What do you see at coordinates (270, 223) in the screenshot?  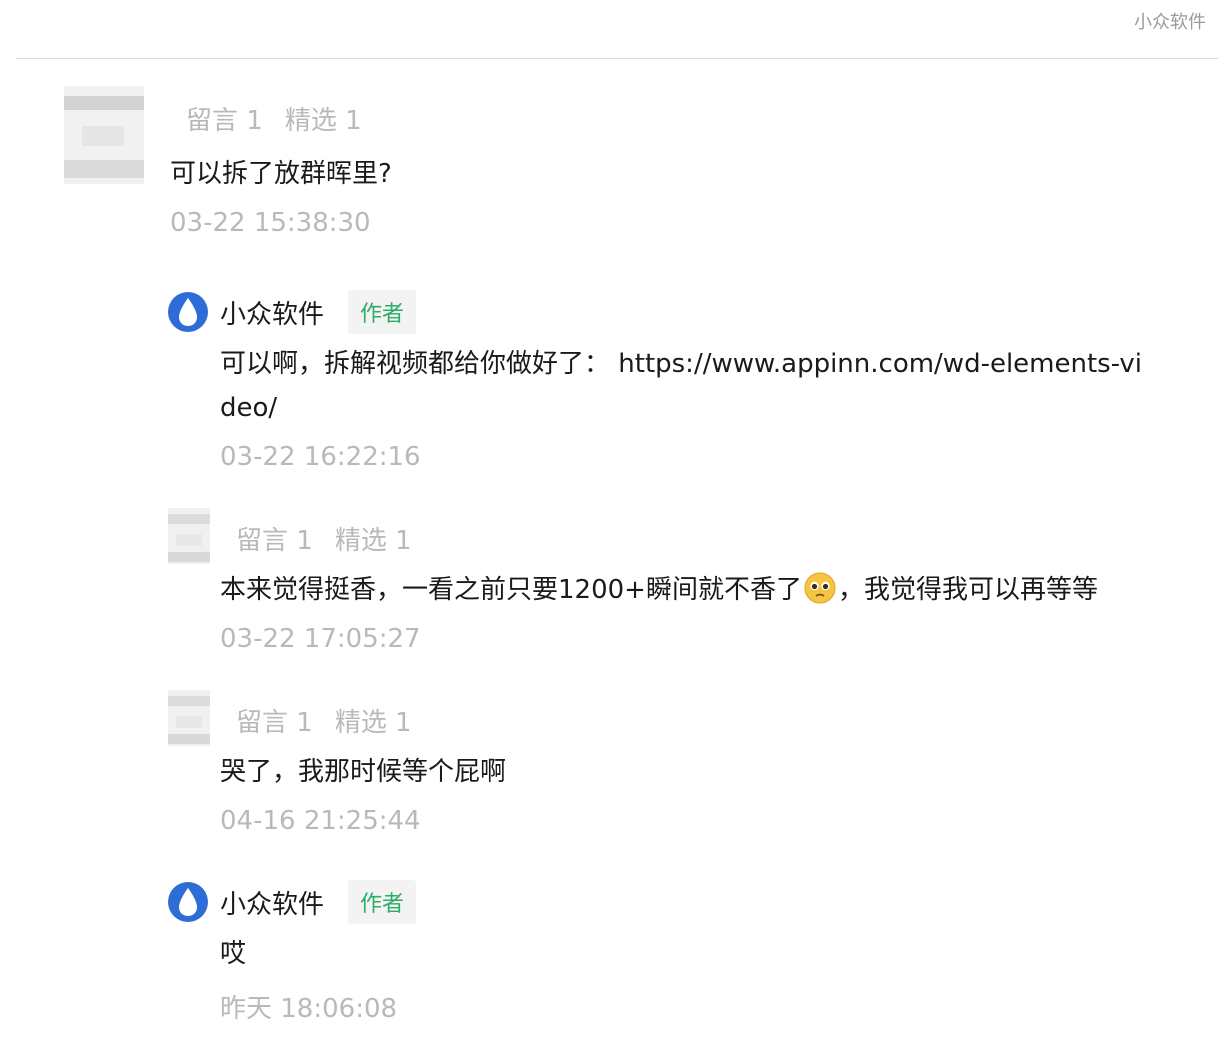 I see `comment-time: 03-22 15:38:30` at bounding box center [270, 223].